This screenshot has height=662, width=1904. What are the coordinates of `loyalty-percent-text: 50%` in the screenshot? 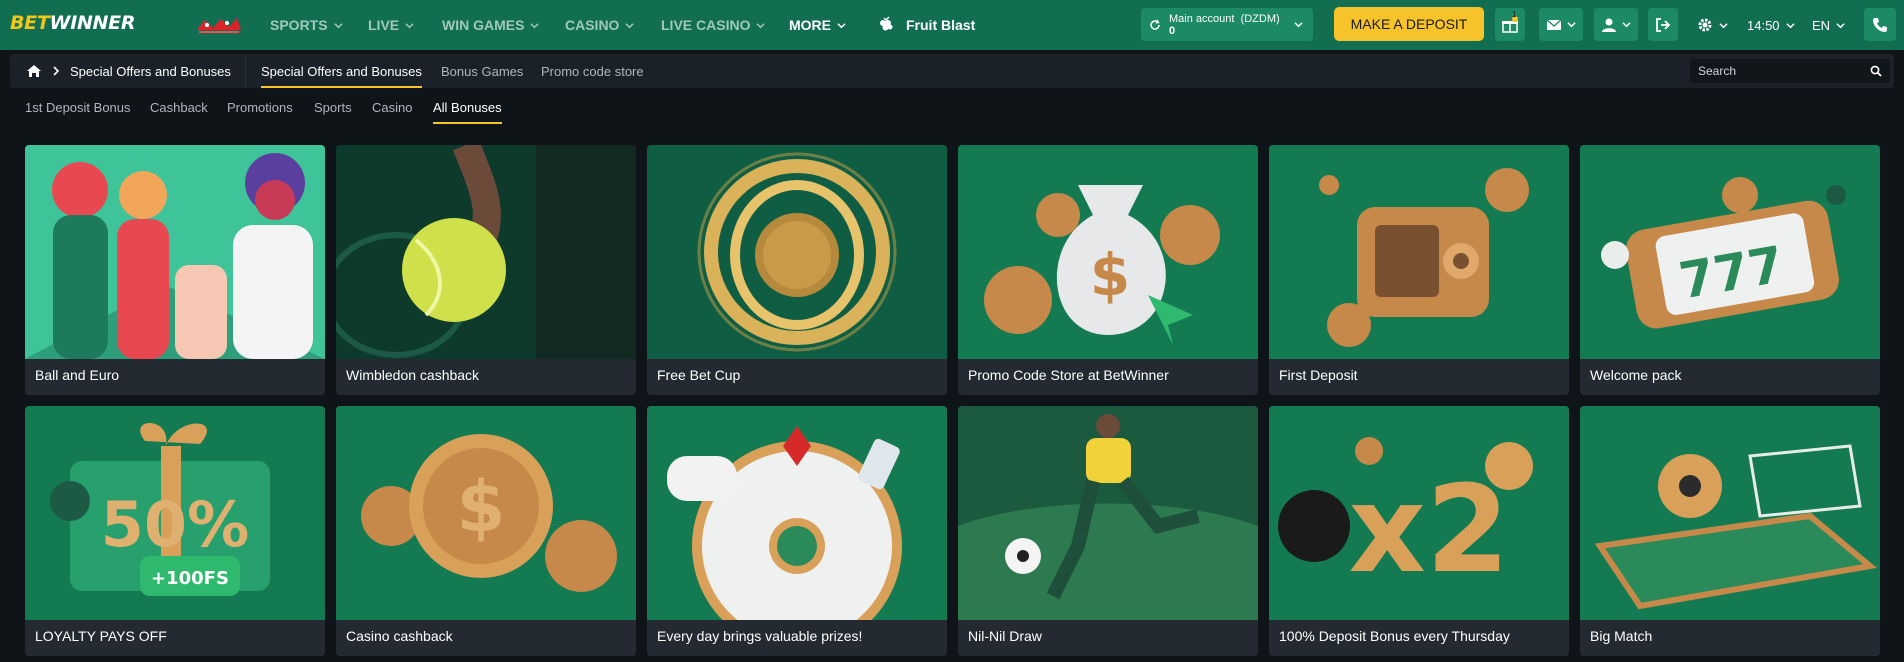 It's located at (175, 524).